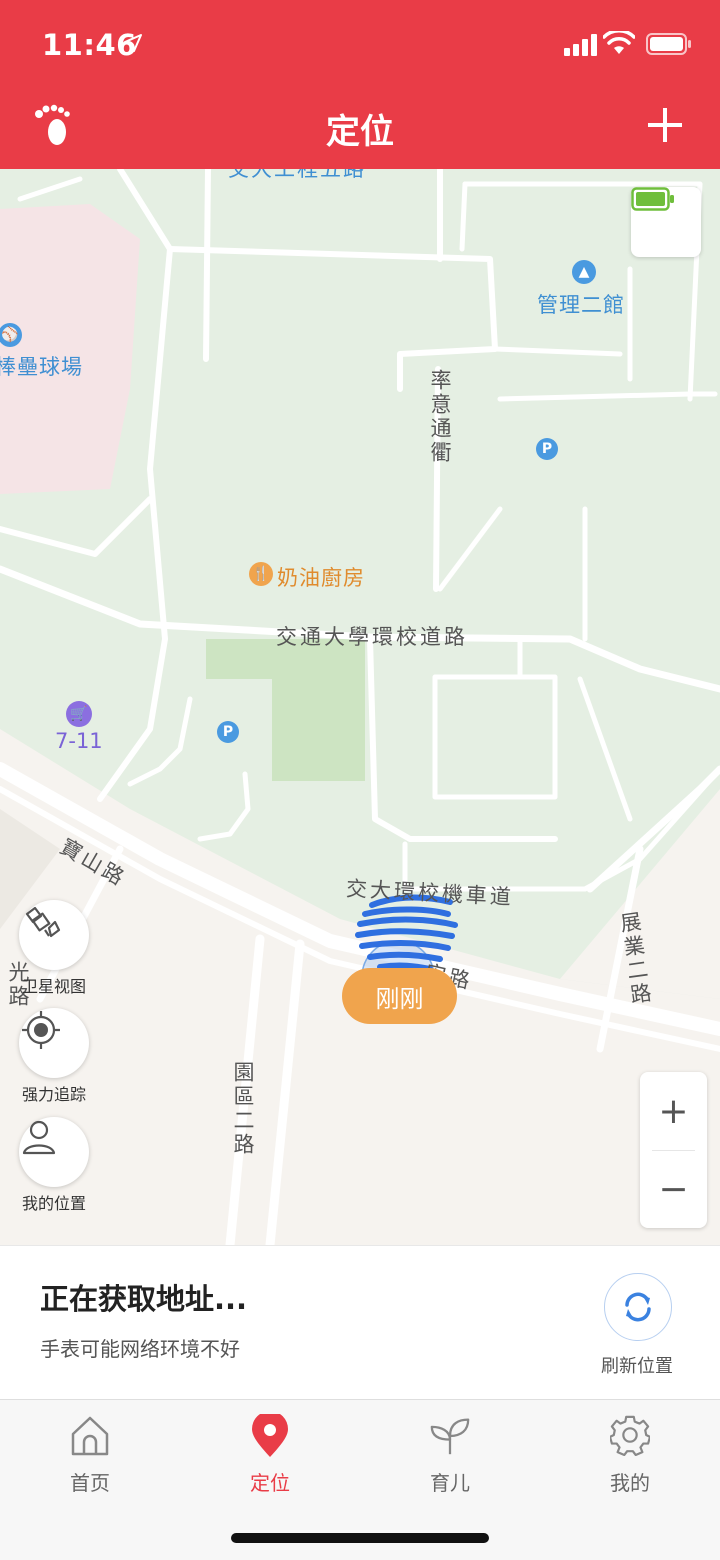 The height and width of the screenshot is (1560, 720). I want to click on map-label-yuanqu: 園區二路, so click(243, 1109).